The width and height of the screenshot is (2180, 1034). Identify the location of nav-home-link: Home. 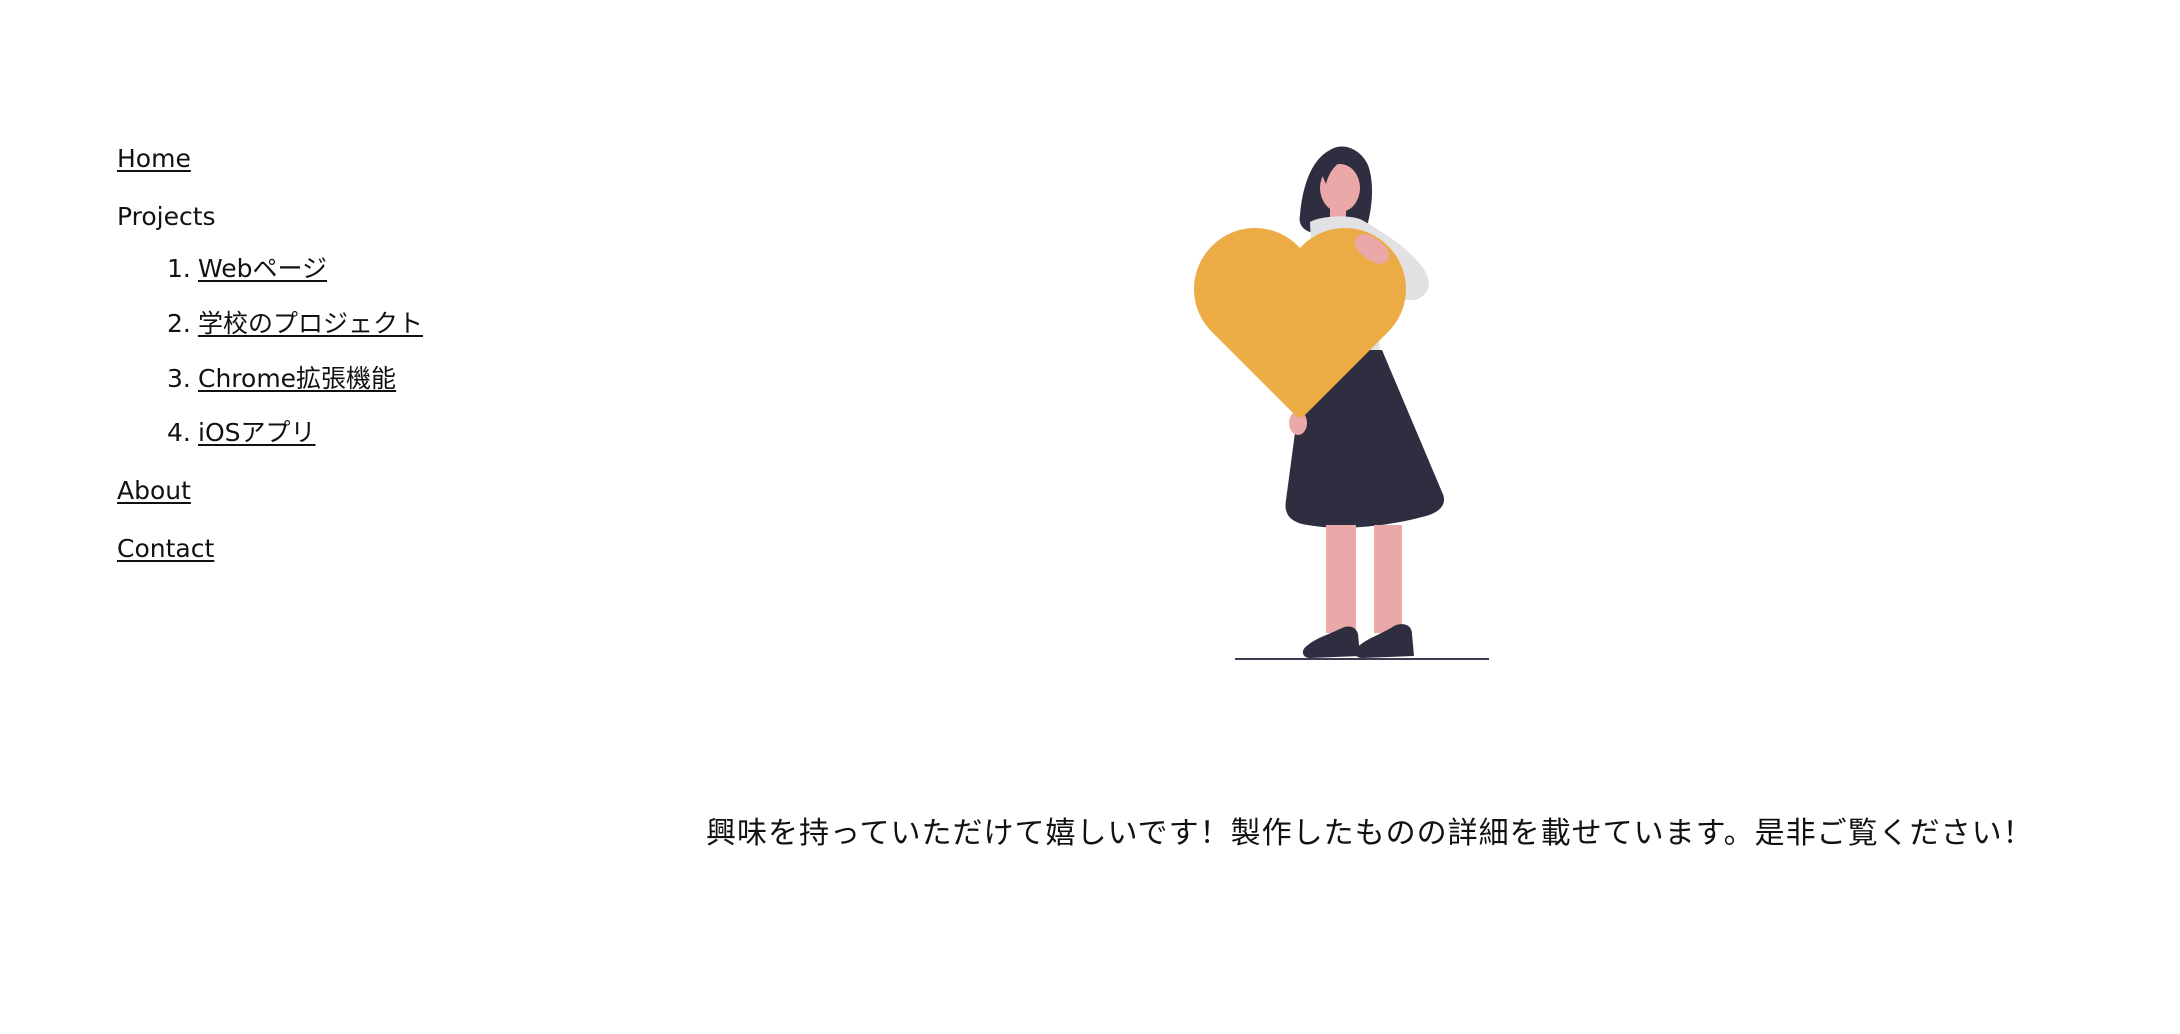
(154, 159).